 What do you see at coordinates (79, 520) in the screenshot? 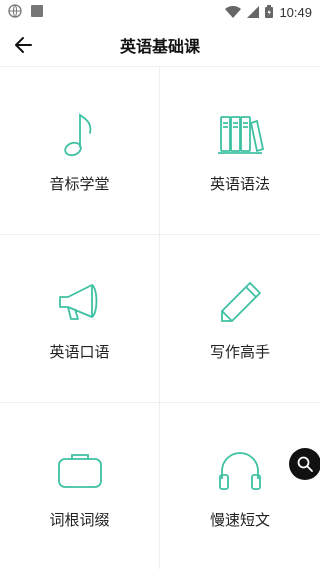
I see `course-label: 词根词缀` at bounding box center [79, 520].